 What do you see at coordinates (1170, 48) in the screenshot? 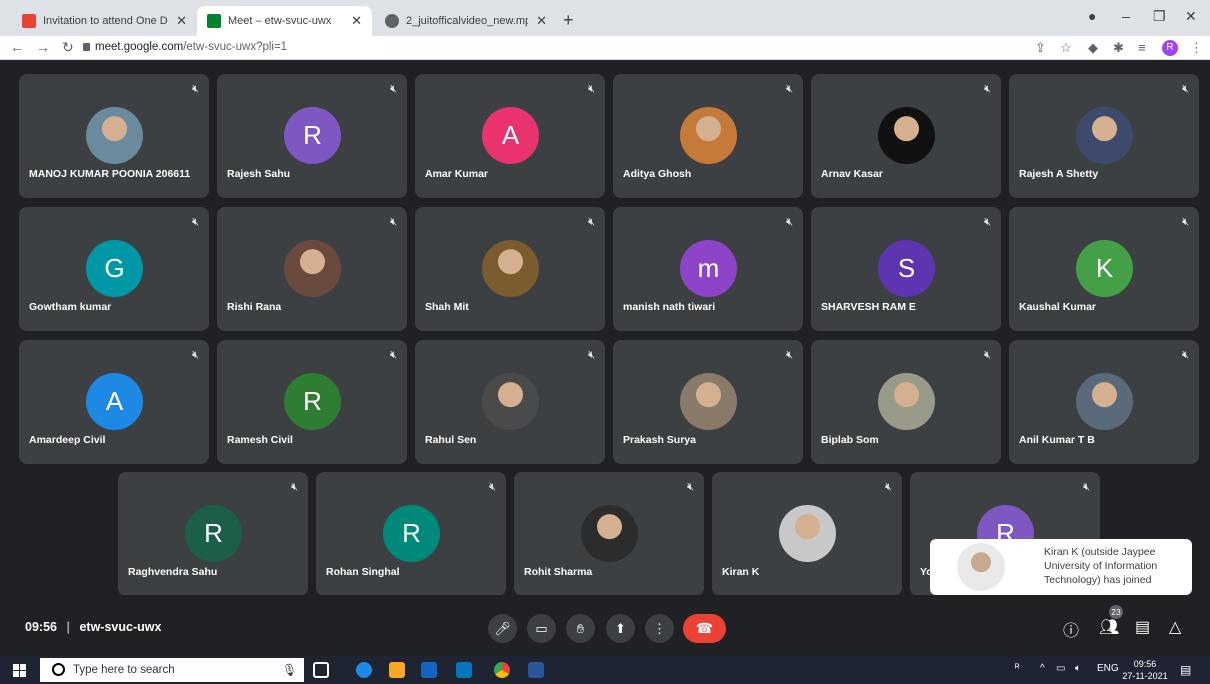
I see `profile-avatar: R` at bounding box center [1170, 48].